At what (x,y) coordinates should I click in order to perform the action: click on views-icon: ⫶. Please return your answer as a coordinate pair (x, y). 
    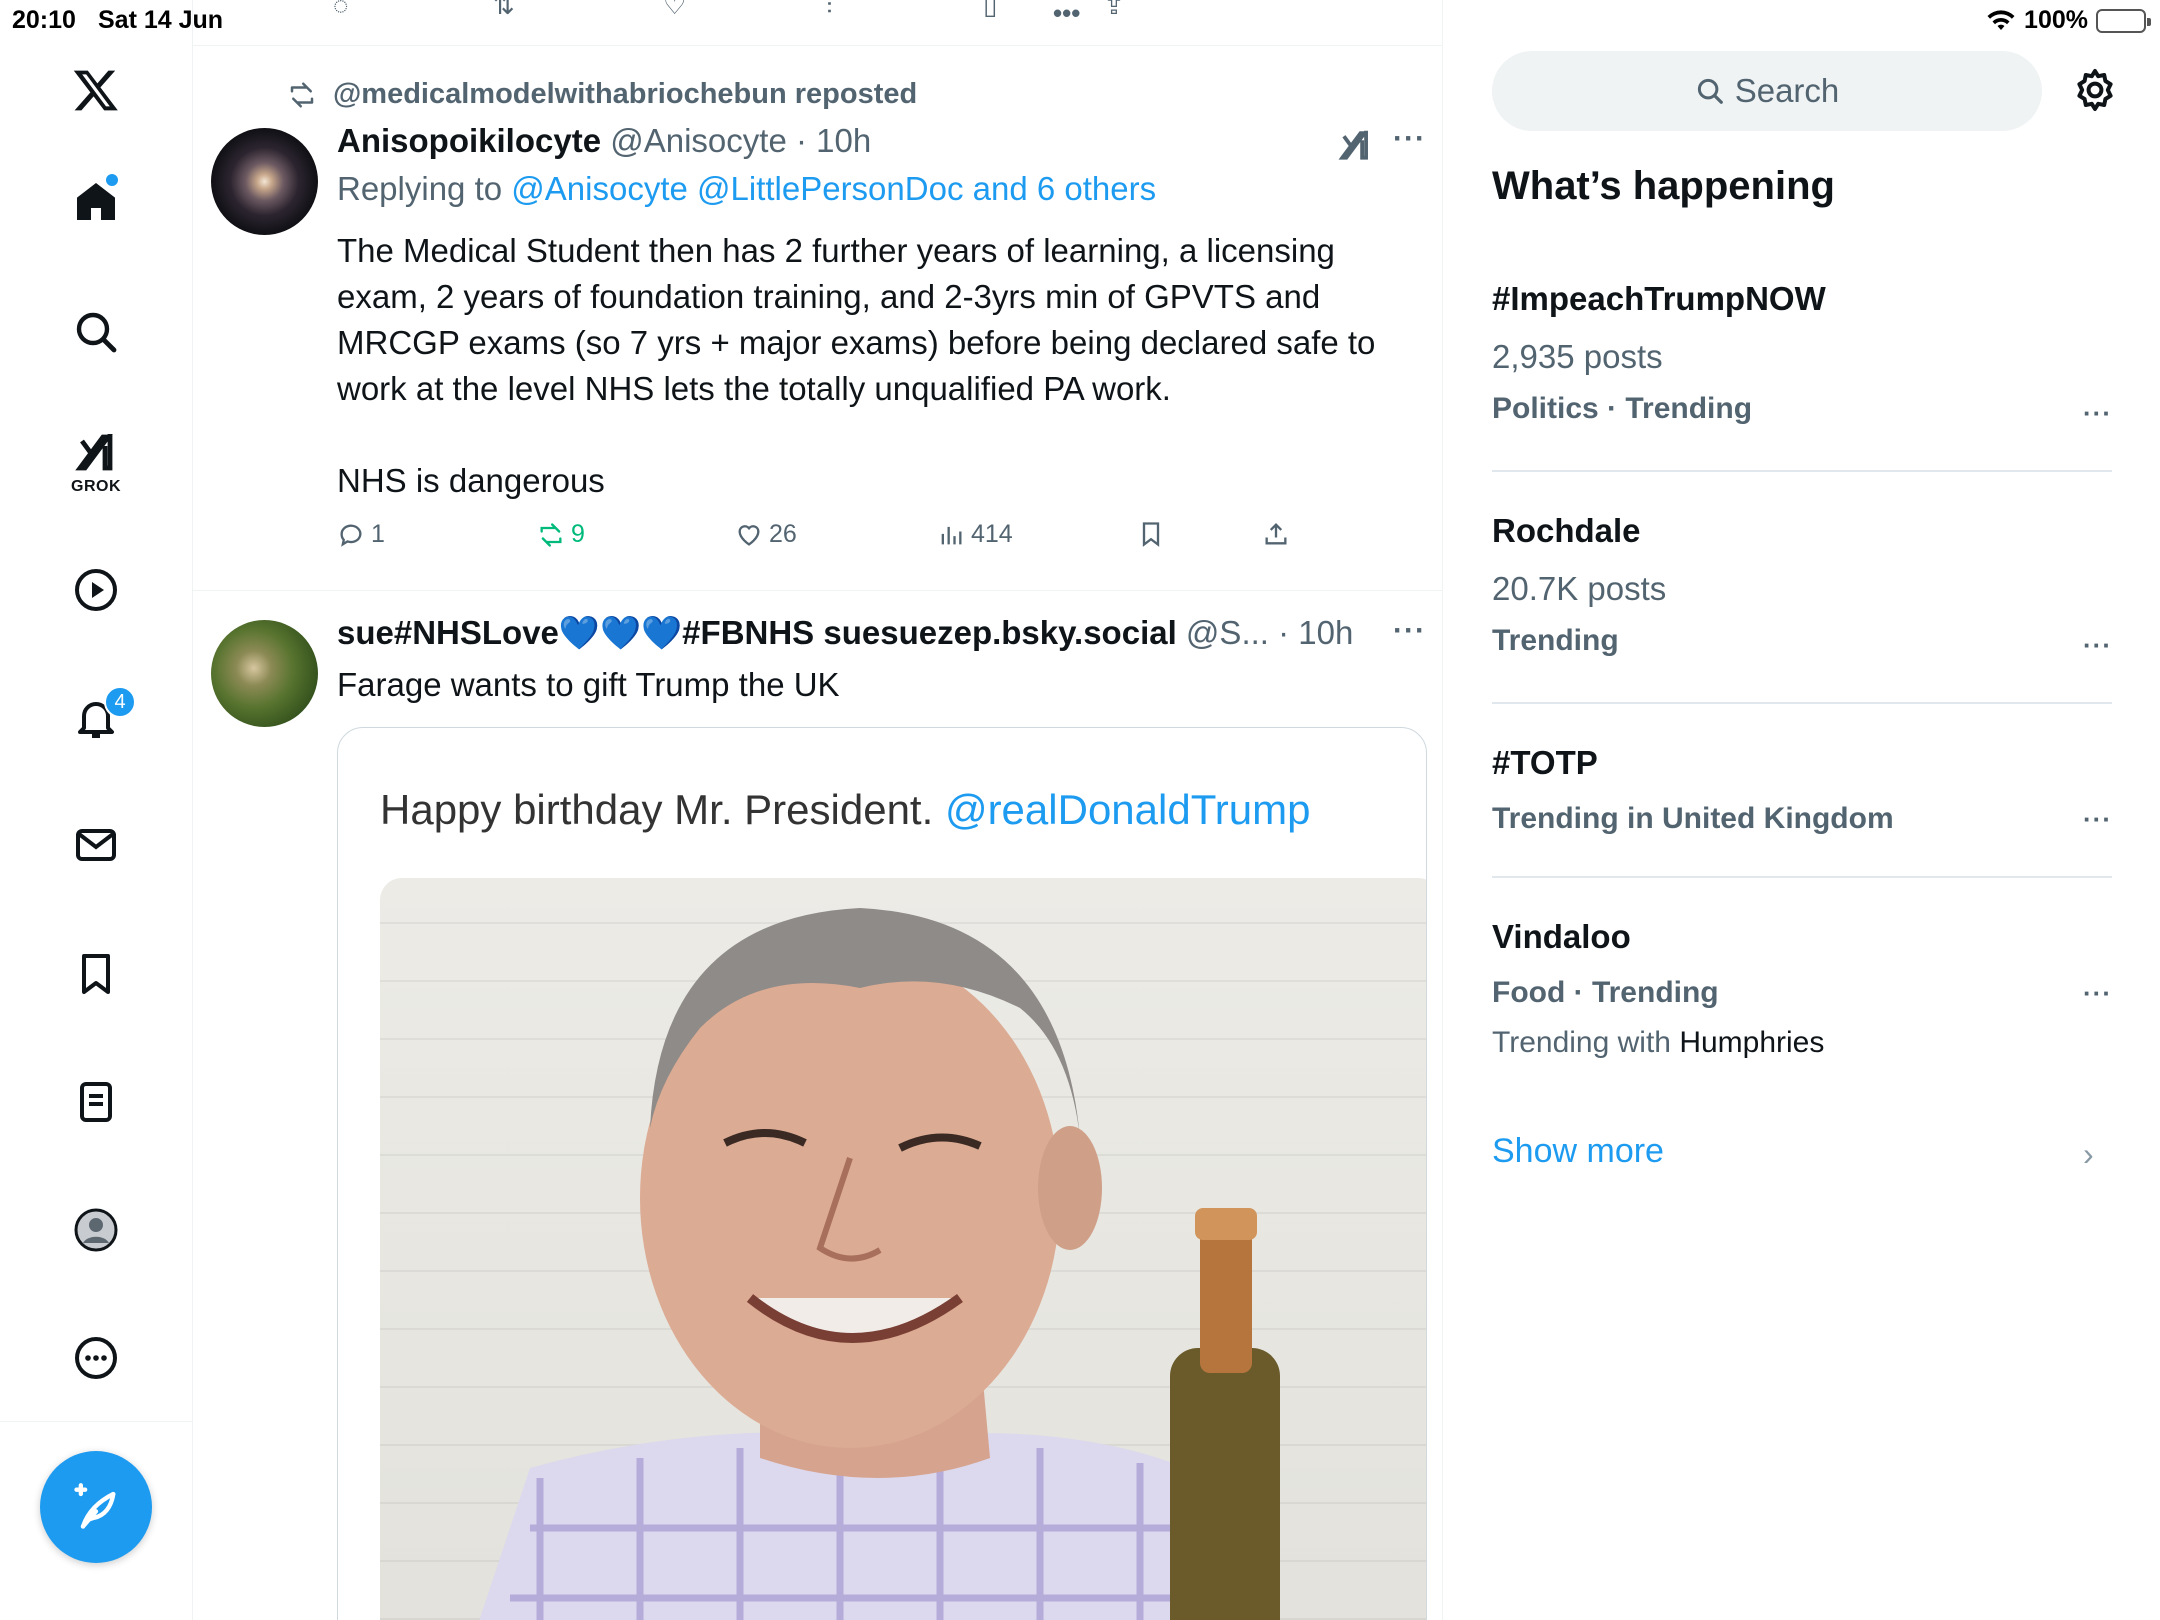
    Looking at the image, I should click on (829, 11).